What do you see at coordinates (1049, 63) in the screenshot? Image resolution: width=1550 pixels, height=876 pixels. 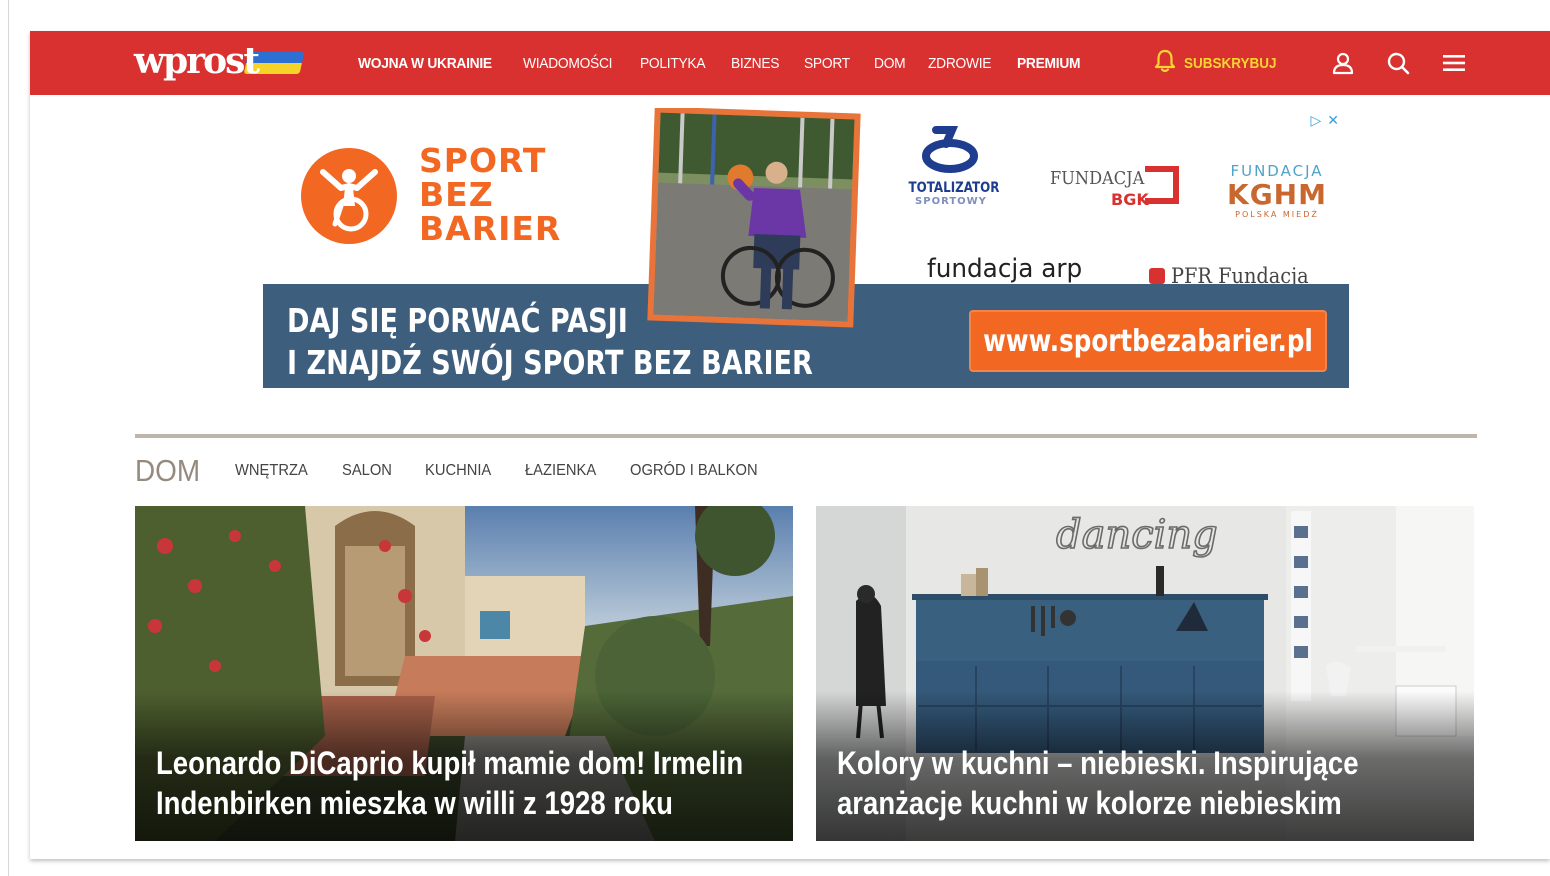 I see `nav-item-premium: PREMIUM` at bounding box center [1049, 63].